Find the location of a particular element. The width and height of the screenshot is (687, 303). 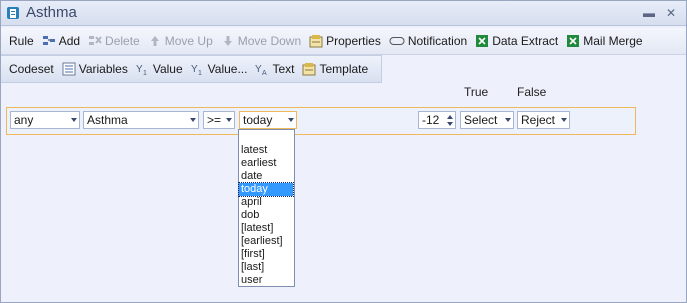

data-extract-button: Data Extract is located at coordinates (516, 41).